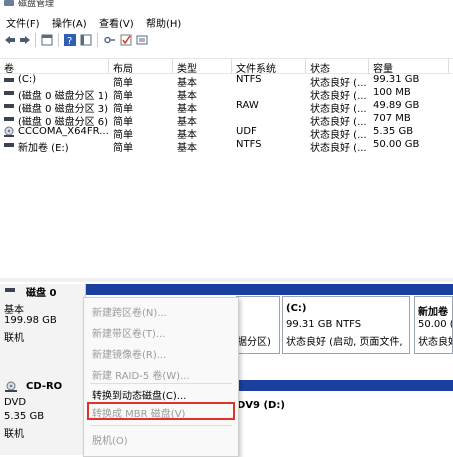 This screenshot has width=453, height=457. I want to click on menu-offline: 脱机(O), so click(110, 439).